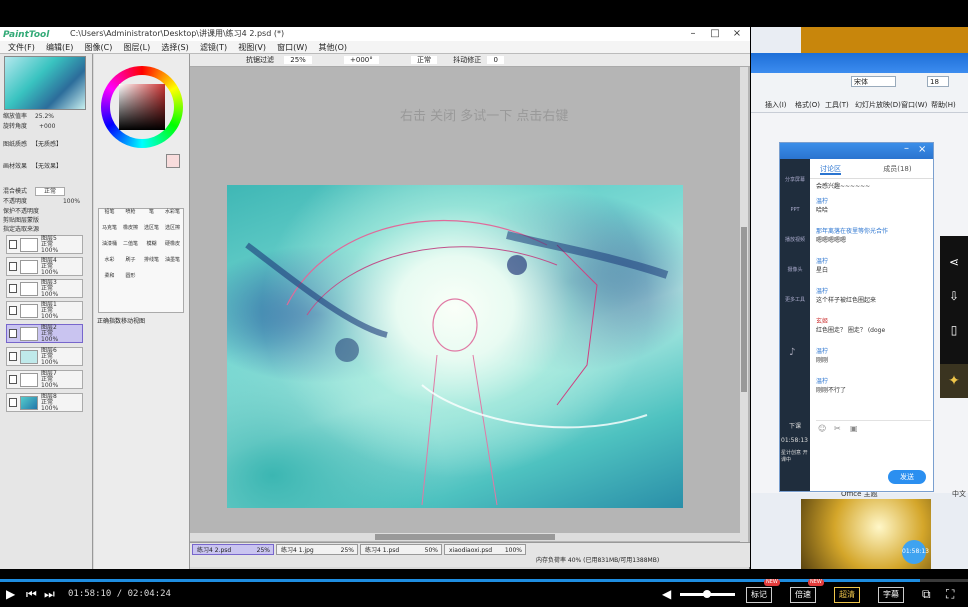 The image size is (968, 607). Describe the element at coordinates (151, 217) in the screenshot. I see `tool-brush: 笔` at that location.